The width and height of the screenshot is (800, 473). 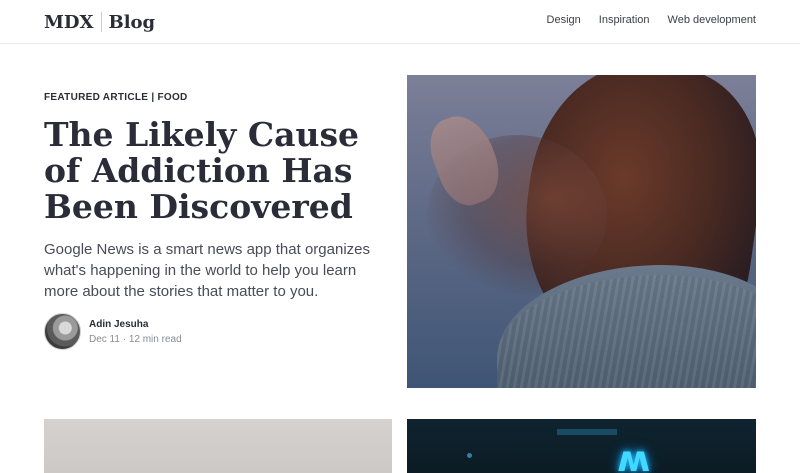 I want to click on author-block: Adin Jesuha Dec 11 · 12 min read, so click(x=113, y=331).